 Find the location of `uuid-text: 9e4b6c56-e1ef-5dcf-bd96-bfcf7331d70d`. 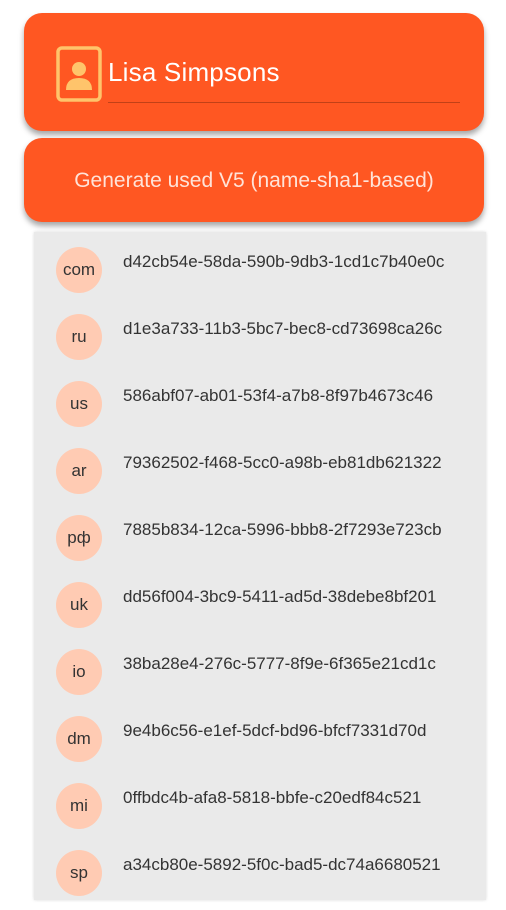

uuid-text: 9e4b6c56-e1ef-5dcf-bd96-bfcf7331d70d is located at coordinates (275, 730).